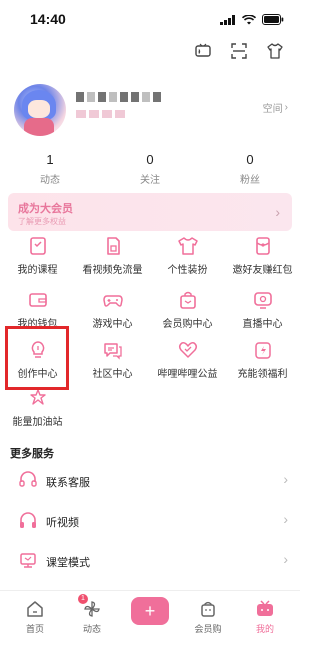  Describe the element at coordinates (42, 221) in the screenshot. I see `vip-subtitle: 了解更多权益` at that location.